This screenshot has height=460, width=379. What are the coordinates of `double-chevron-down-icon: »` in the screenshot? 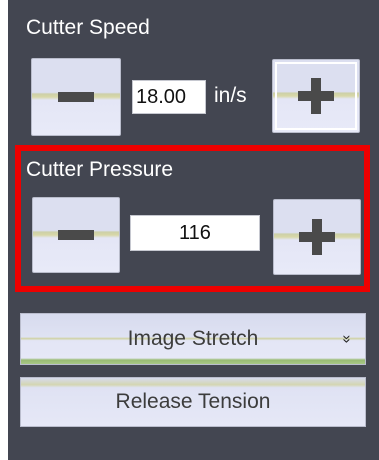 It's located at (347, 339).